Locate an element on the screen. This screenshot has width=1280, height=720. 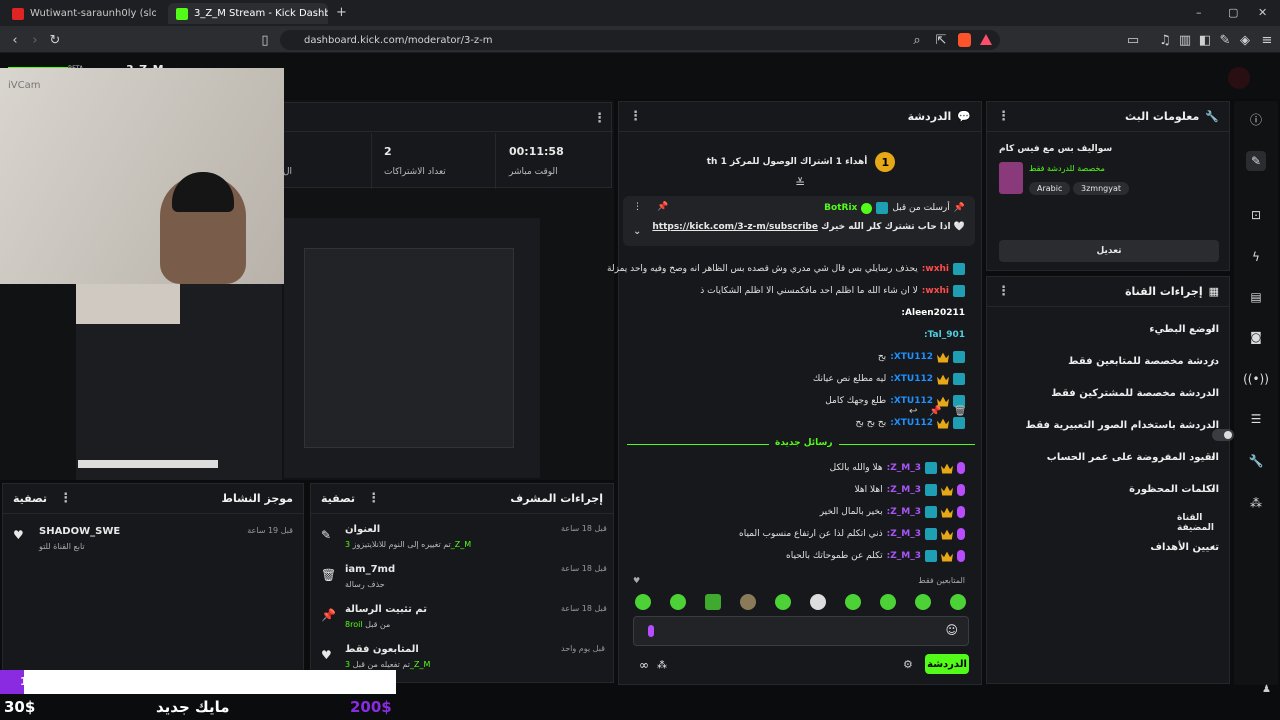
mod-action-user: 8roil is located at coordinates (354, 624).